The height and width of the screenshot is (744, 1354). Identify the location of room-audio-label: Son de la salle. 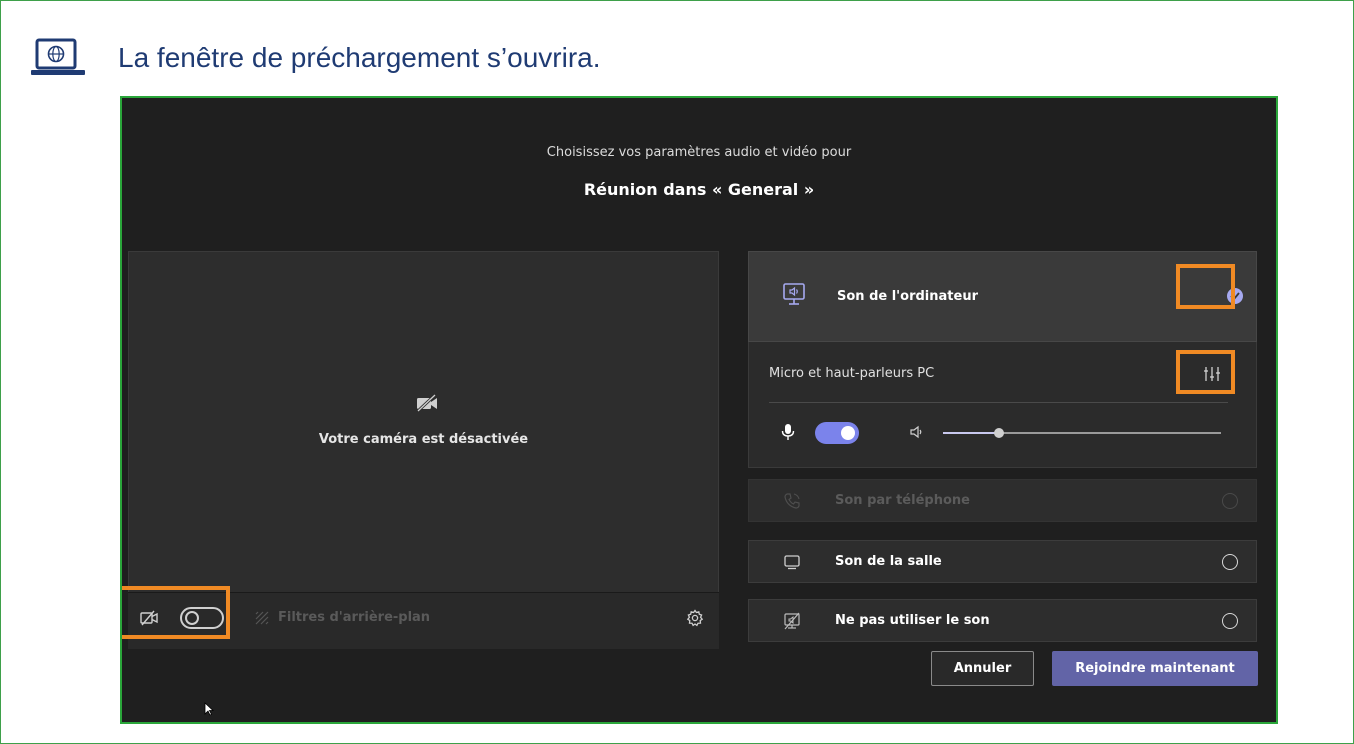
(888, 561).